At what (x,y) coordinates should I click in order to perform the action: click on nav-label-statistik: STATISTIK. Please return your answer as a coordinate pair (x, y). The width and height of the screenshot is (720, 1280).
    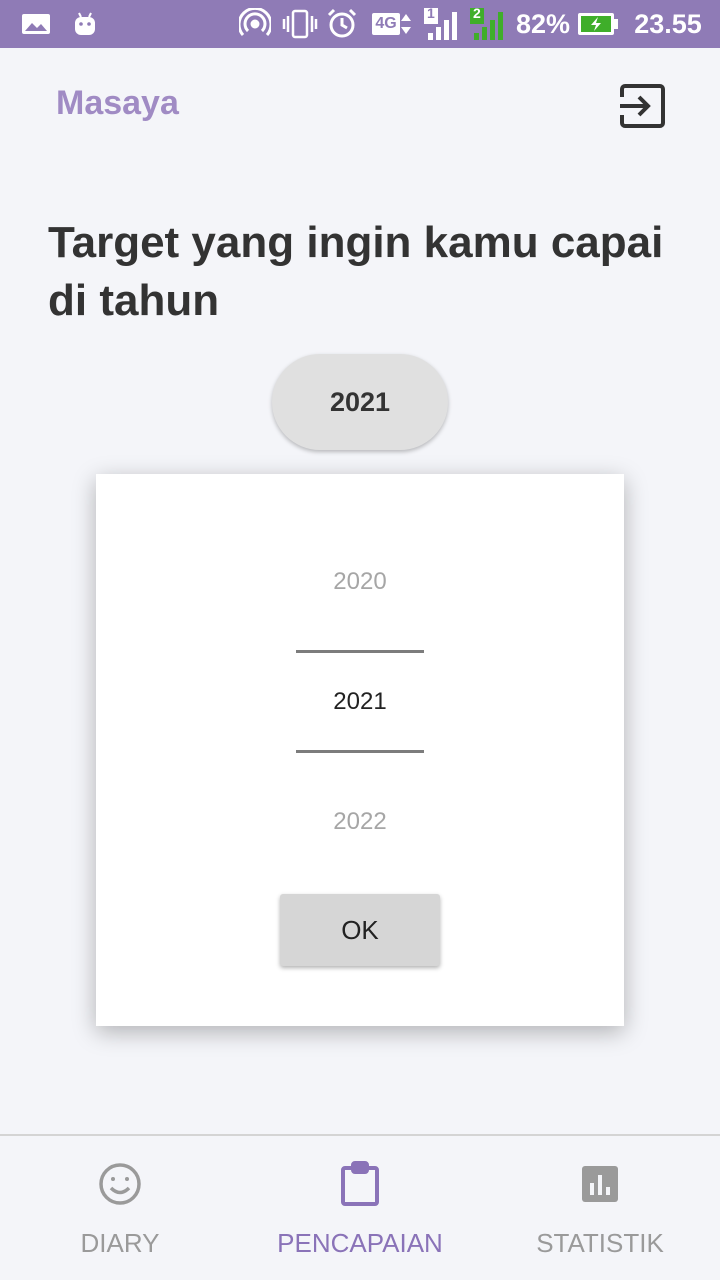
    Looking at the image, I should click on (600, 1243).